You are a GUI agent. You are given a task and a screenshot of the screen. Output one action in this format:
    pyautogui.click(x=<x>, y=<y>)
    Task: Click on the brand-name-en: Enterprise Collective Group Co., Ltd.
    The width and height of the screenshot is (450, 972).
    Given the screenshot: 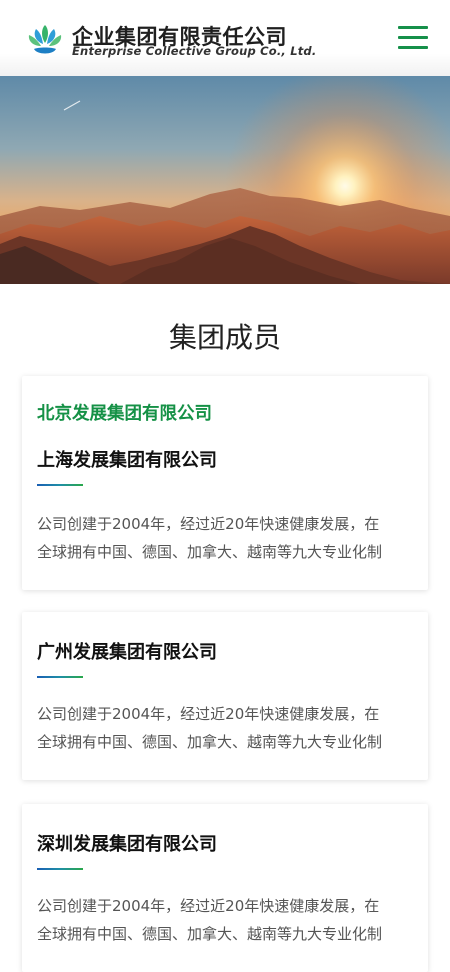 What is the action you would take?
    pyautogui.click(x=194, y=51)
    